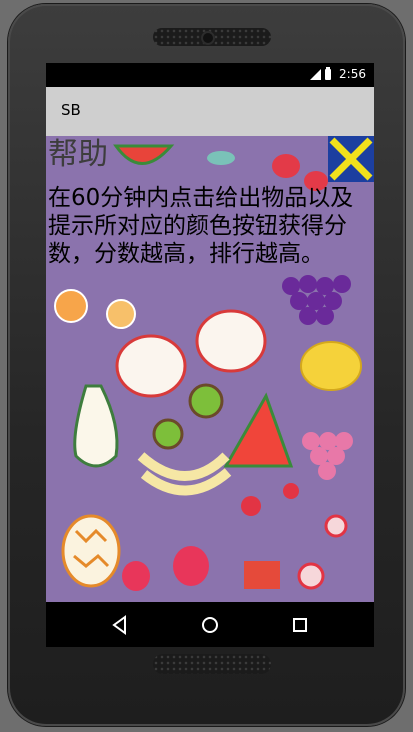  I want to click on app-title: SB, so click(71, 110).